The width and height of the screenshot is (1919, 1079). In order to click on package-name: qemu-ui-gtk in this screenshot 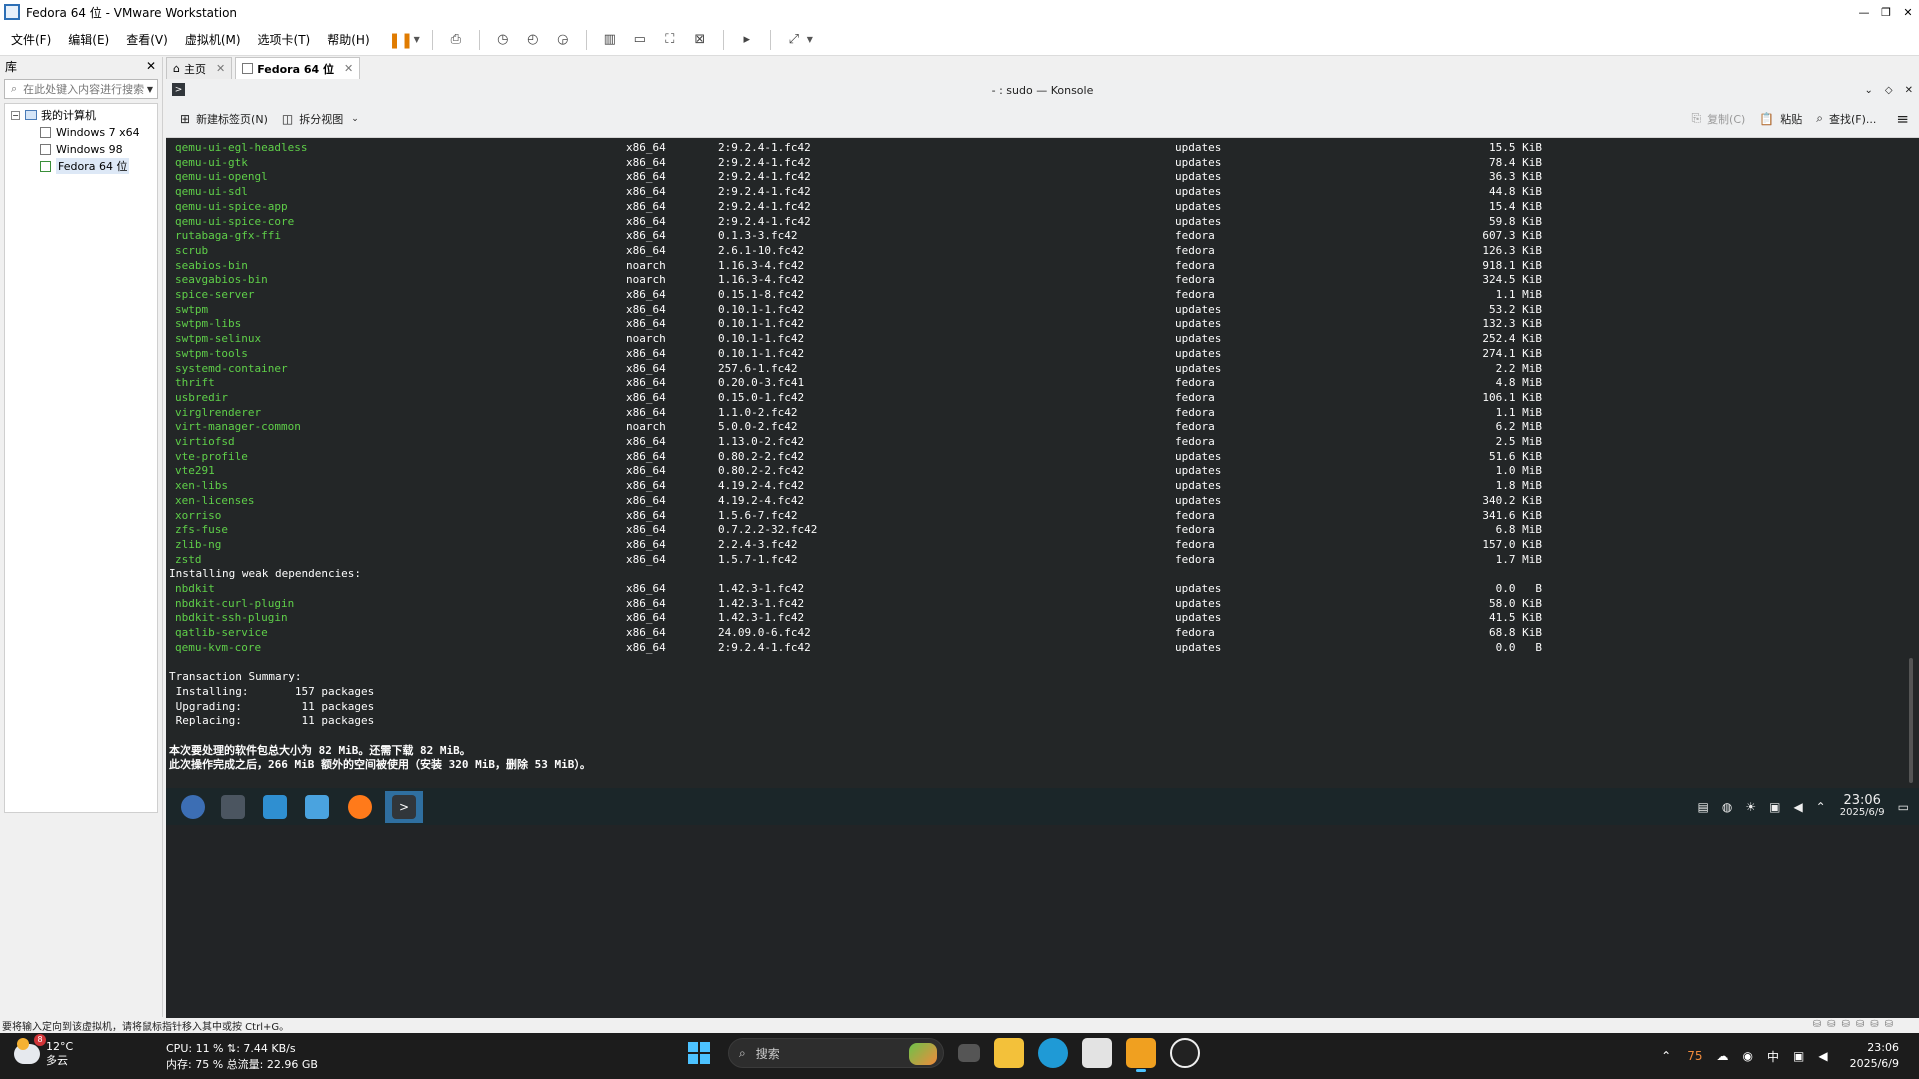, I will do `click(211, 162)`.